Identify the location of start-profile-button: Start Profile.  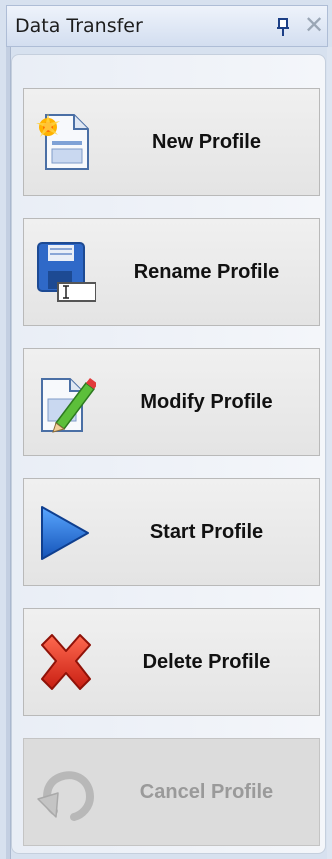
(171, 532).